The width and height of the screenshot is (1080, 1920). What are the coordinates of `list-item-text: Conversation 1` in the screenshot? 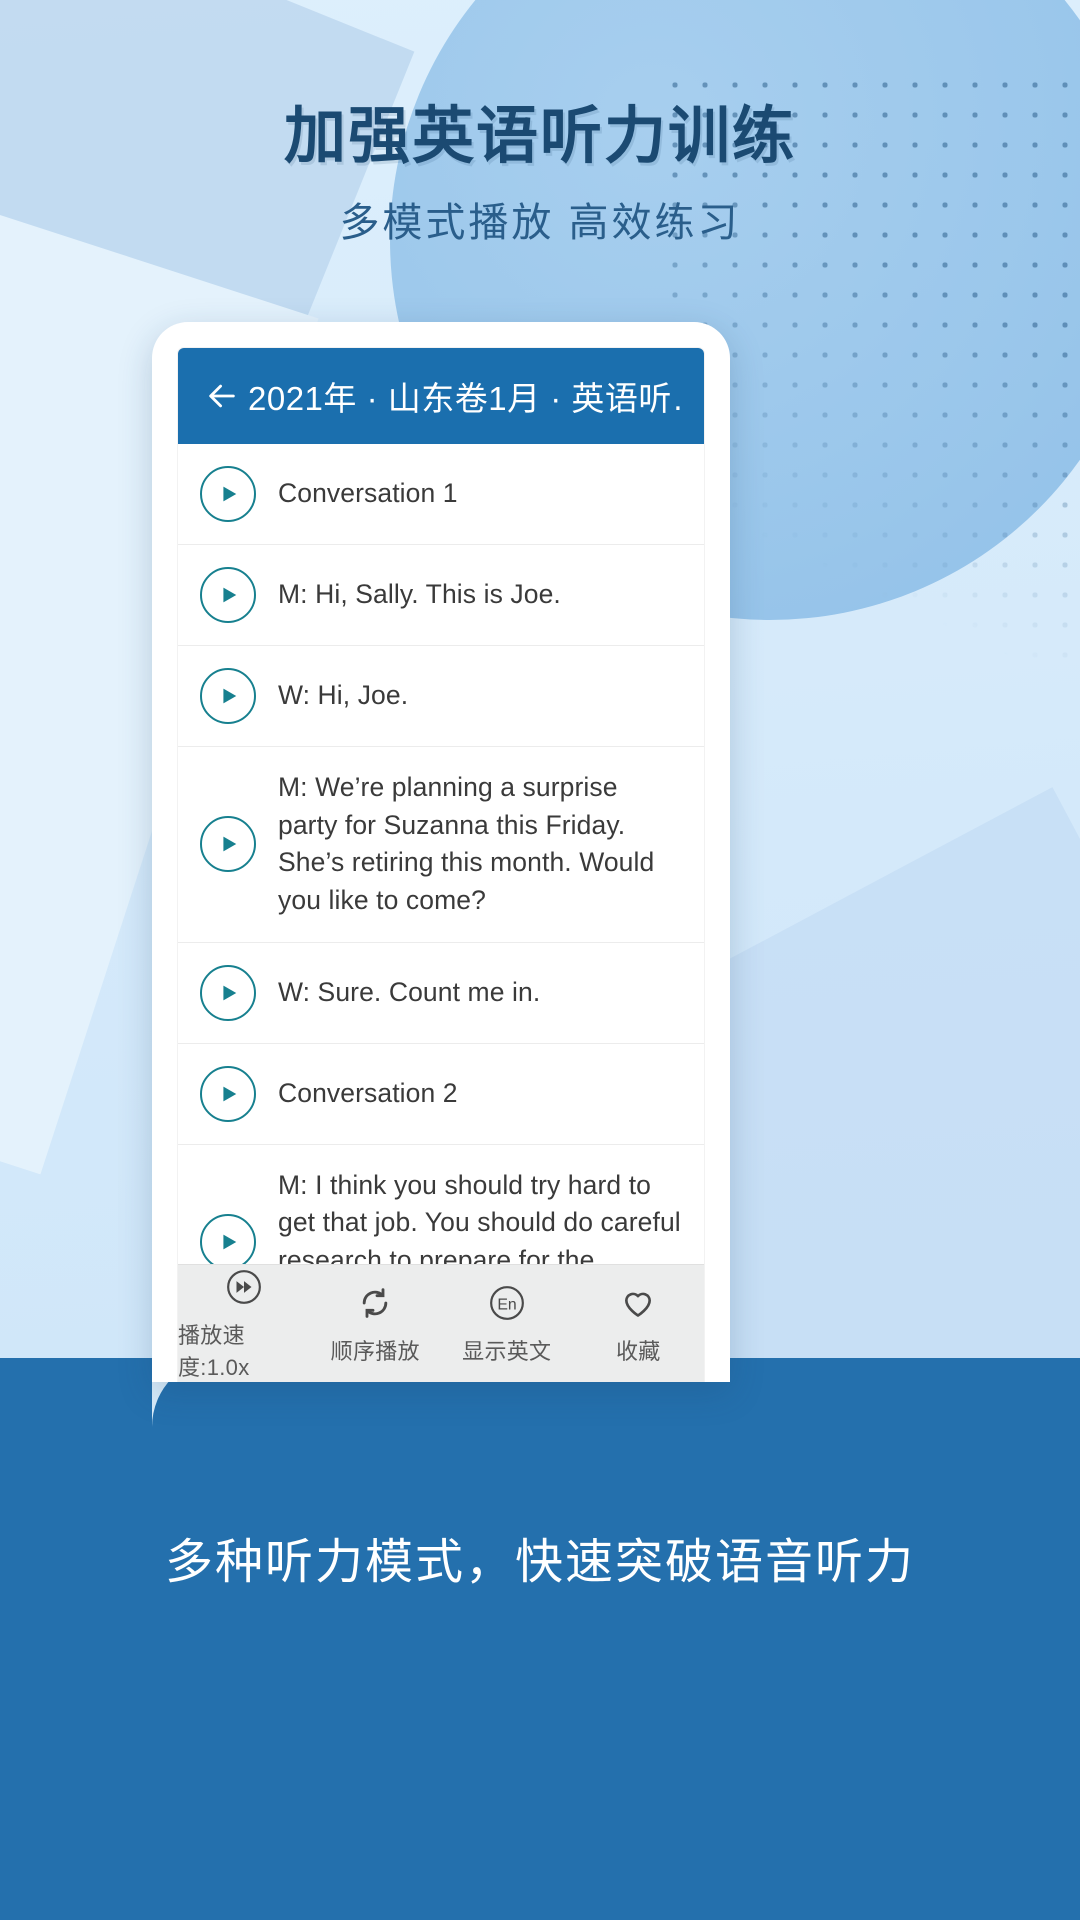 It's located at (368, 493).